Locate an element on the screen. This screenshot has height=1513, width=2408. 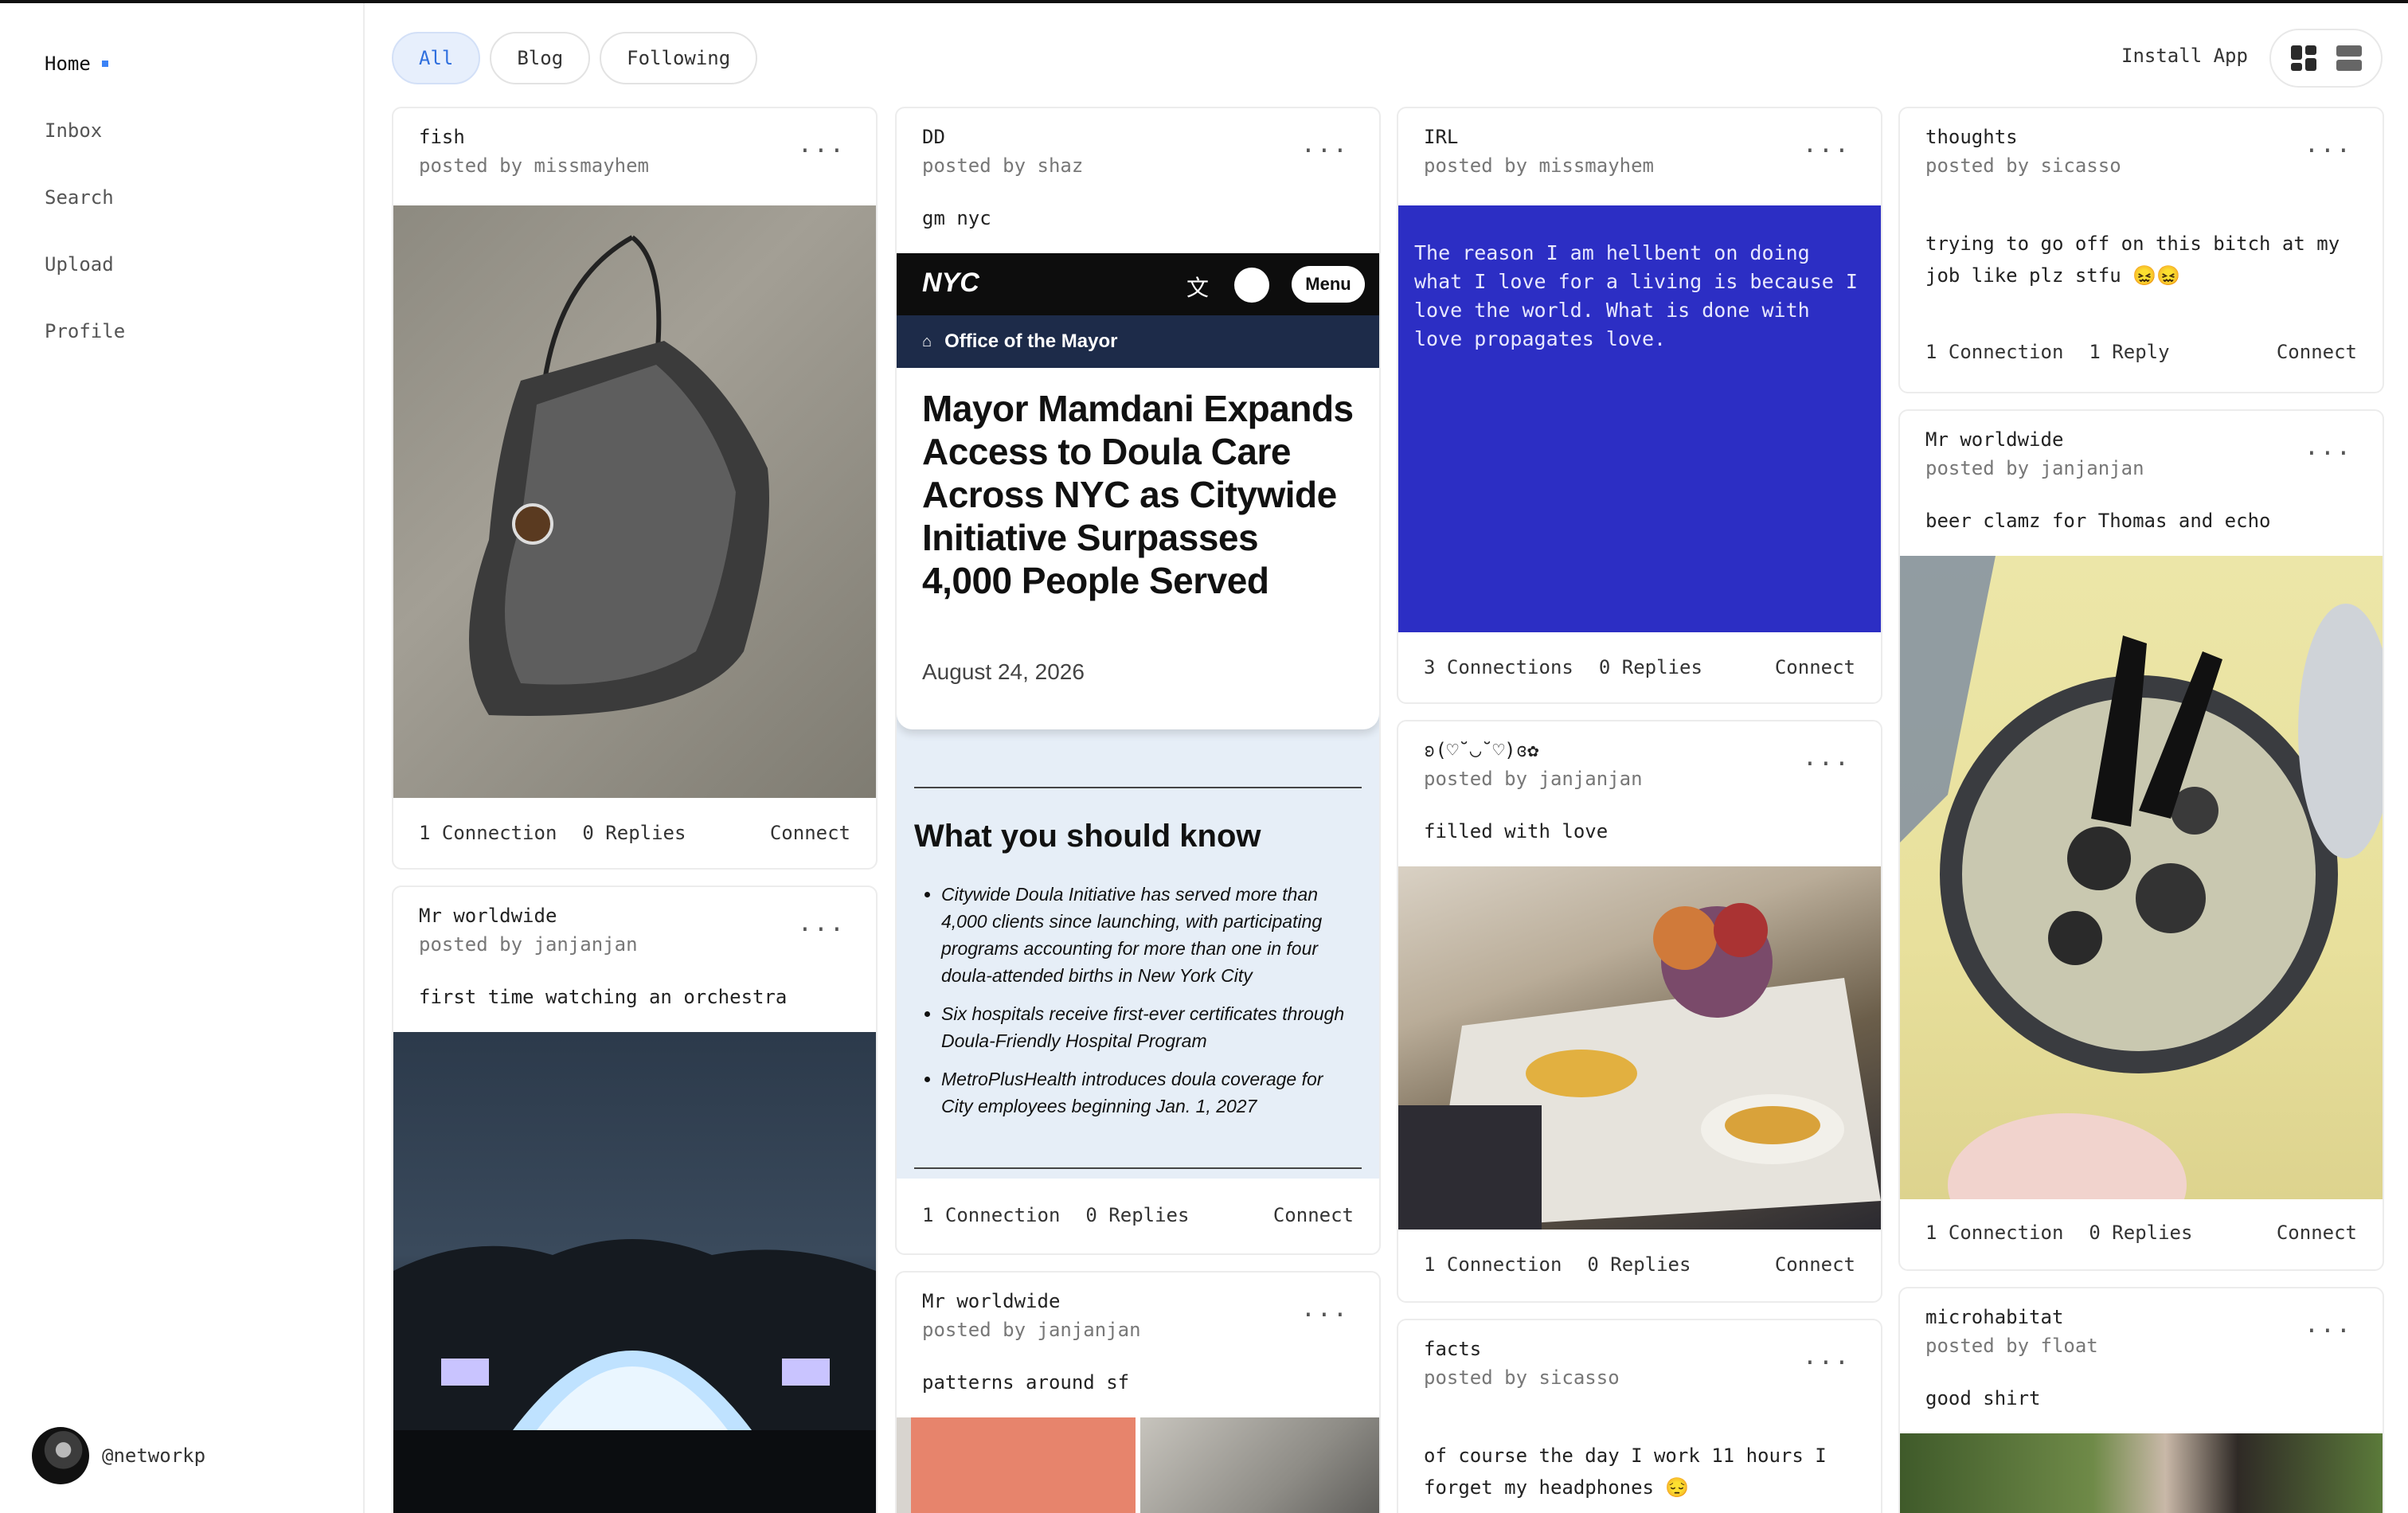
post-caption: good shirt is located at coordinates (1983, 1398).